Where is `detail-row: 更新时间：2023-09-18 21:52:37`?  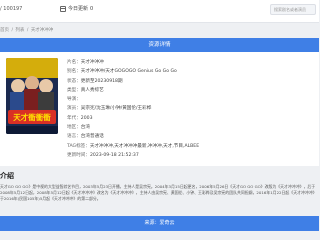
detail-row: 更新时间：2023-09-18 21:52:37 is located at coordinates (103, 155).